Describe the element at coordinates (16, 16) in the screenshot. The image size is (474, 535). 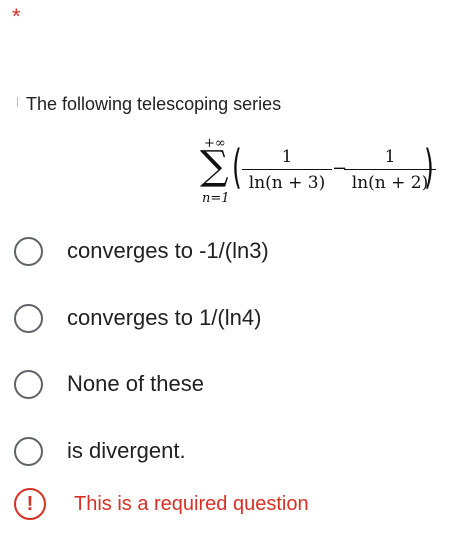
I see `required-asterisk: *` at that location.